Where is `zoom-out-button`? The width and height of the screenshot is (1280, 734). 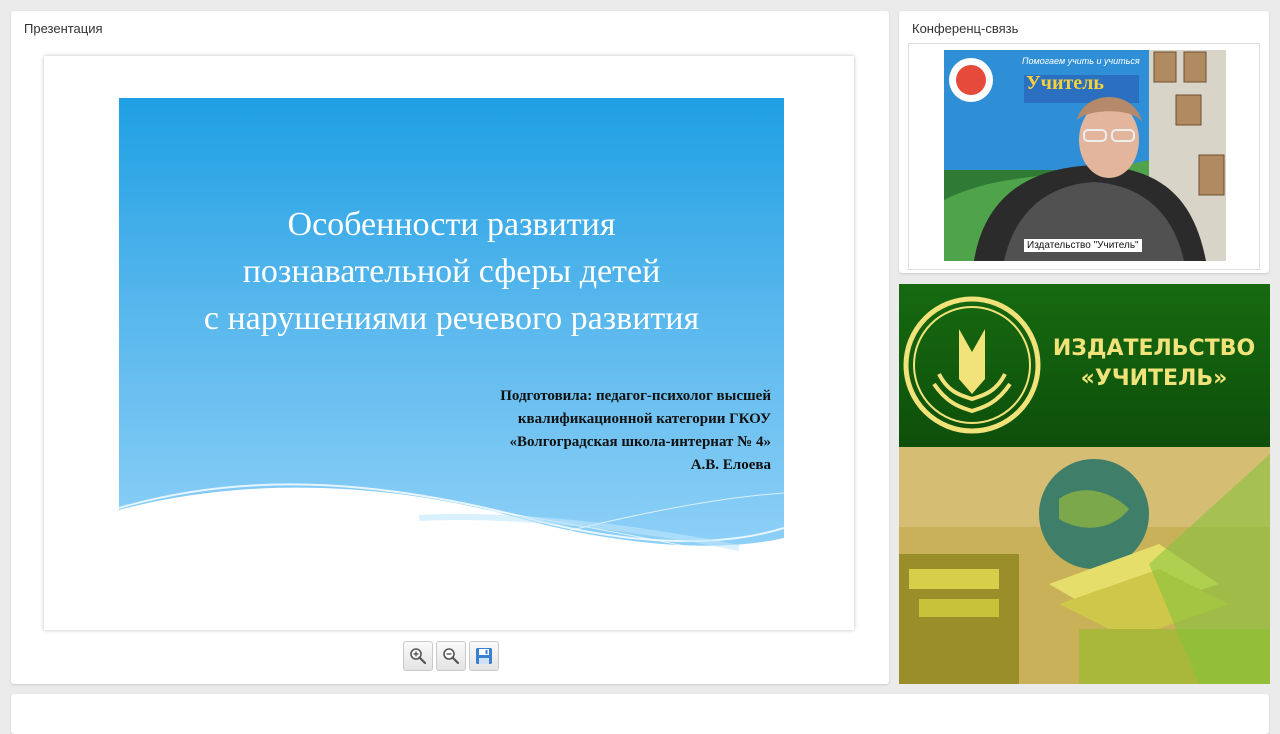 zoom-out-button is located at coordinates (451, 656).